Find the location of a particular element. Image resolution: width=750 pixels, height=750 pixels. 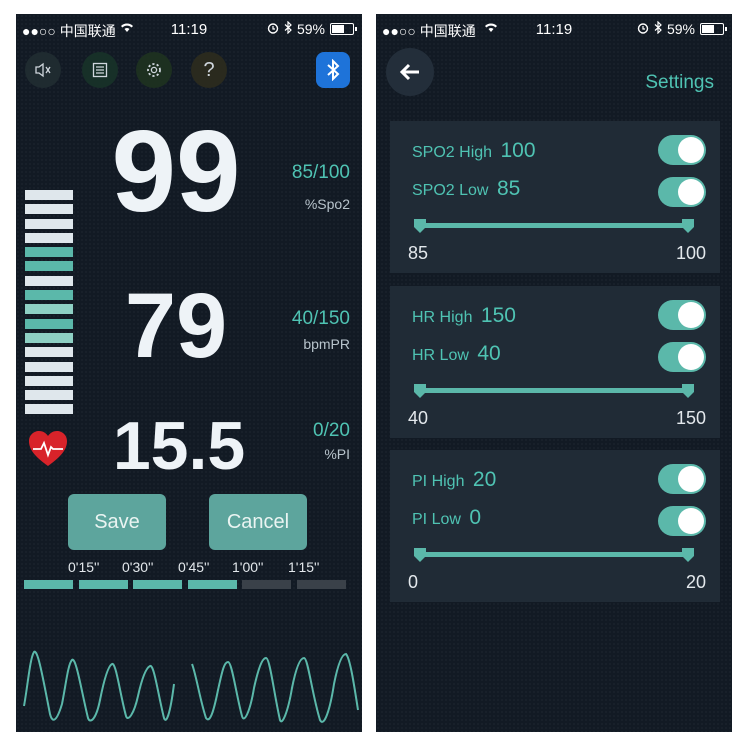

low-limit-value: 0 is located at coordinates (475, 517).